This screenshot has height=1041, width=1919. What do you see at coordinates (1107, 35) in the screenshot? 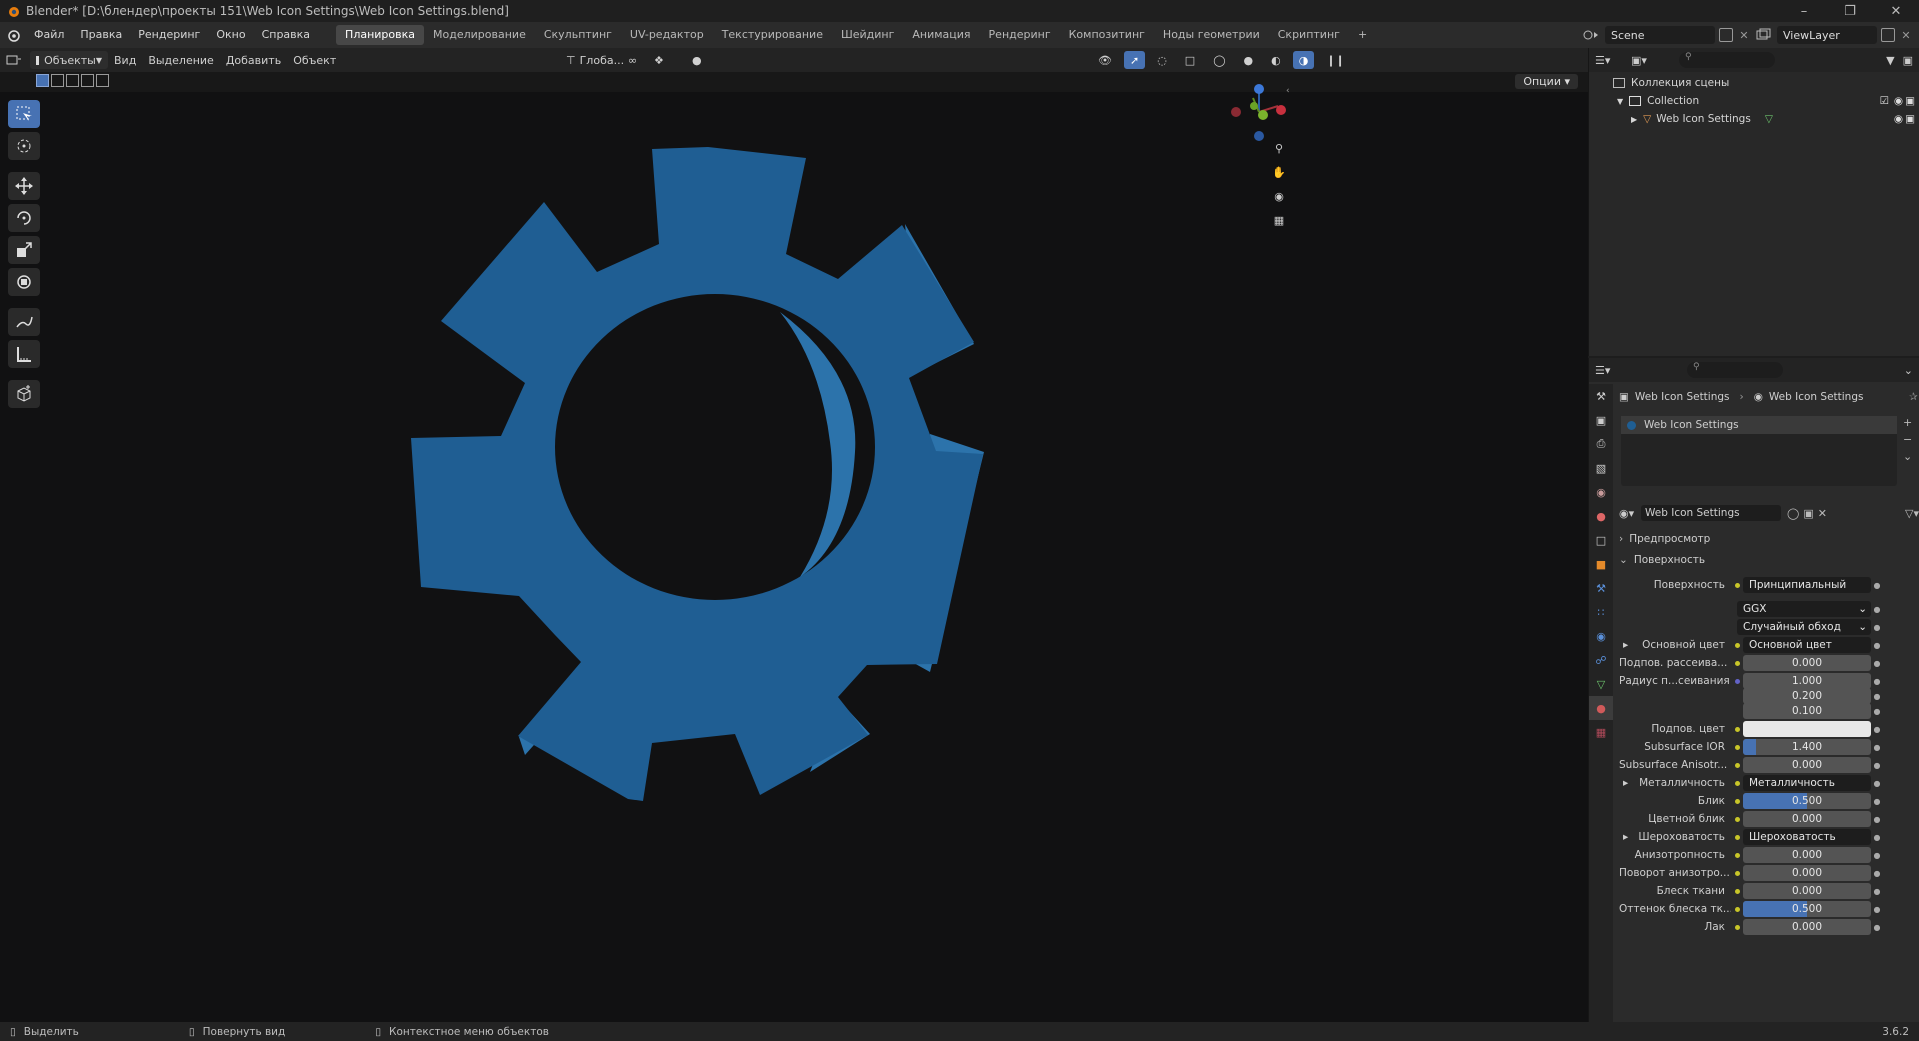
I see `tab-compositing: Композитинг` at bounding box center [1107, 35].